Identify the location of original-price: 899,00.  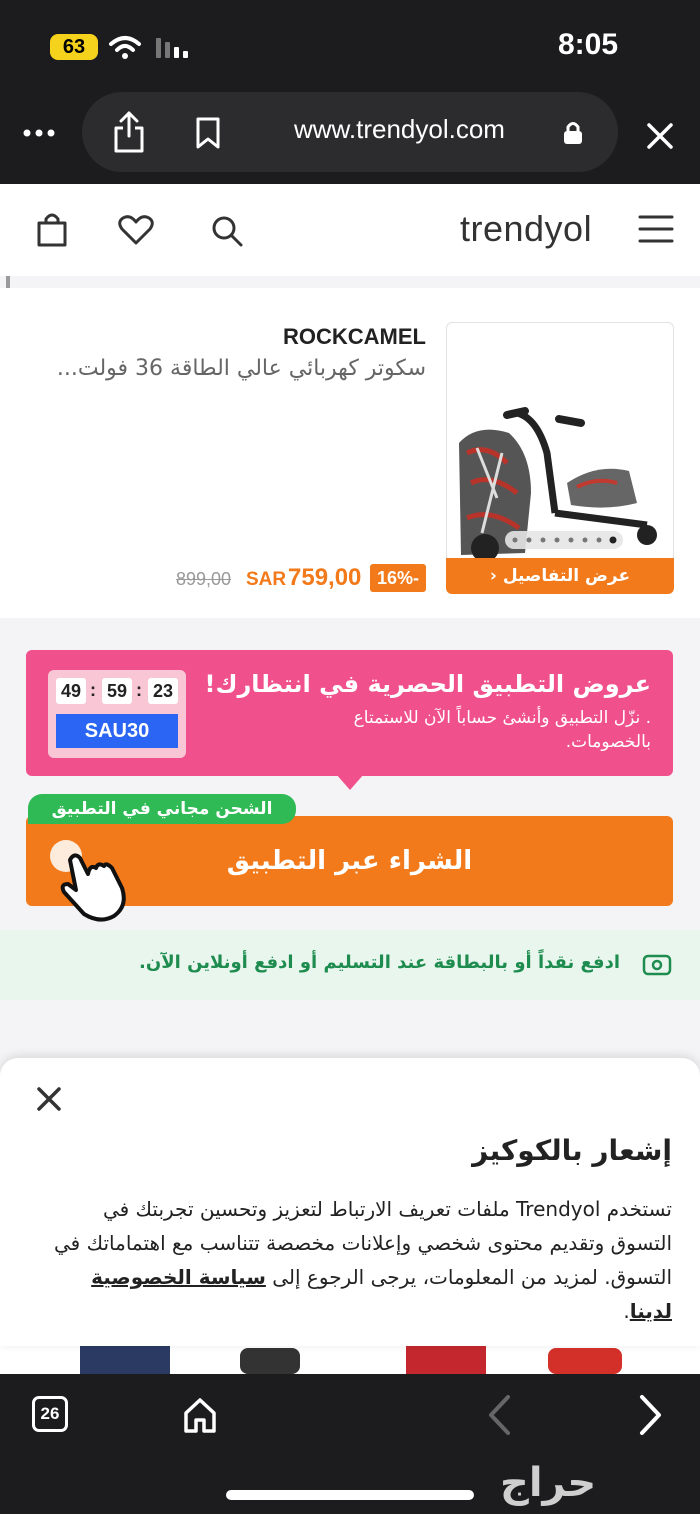
(204, 579).